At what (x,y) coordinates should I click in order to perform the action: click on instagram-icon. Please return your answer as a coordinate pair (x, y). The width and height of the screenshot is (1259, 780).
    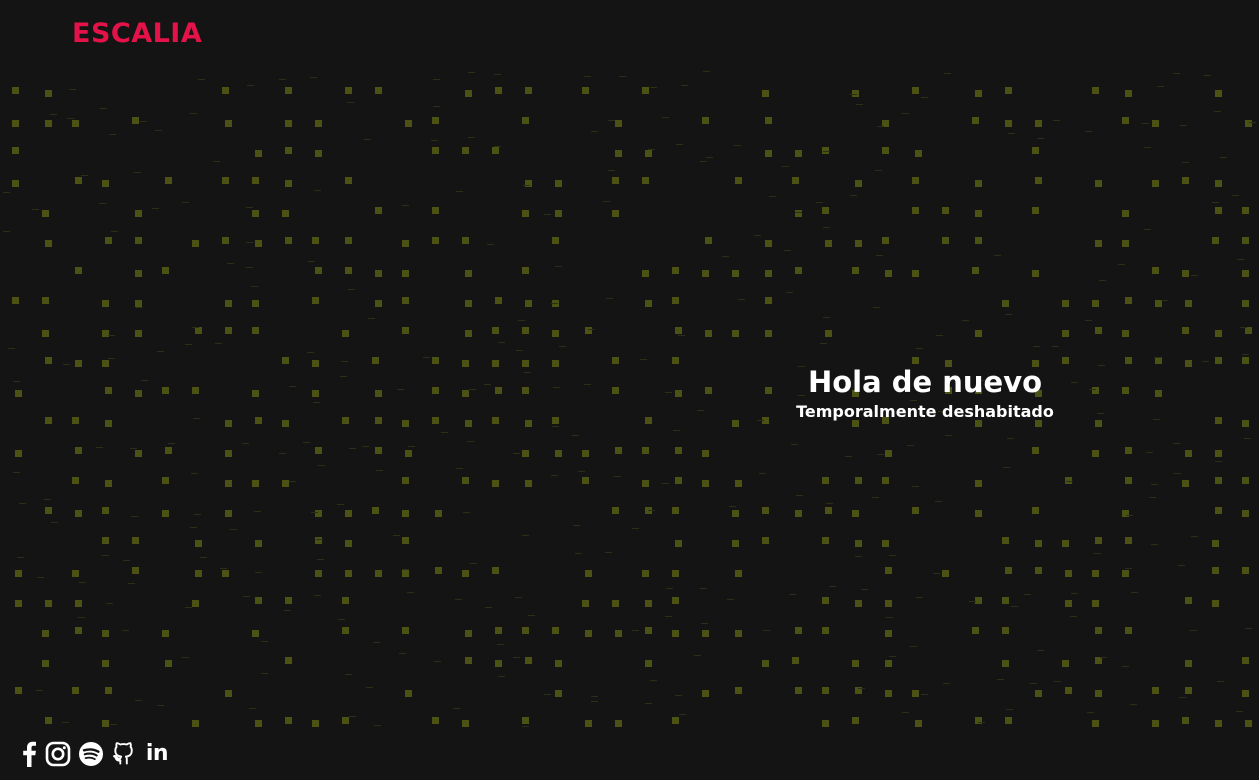
    Looking at the image, I should click on (58, 754).